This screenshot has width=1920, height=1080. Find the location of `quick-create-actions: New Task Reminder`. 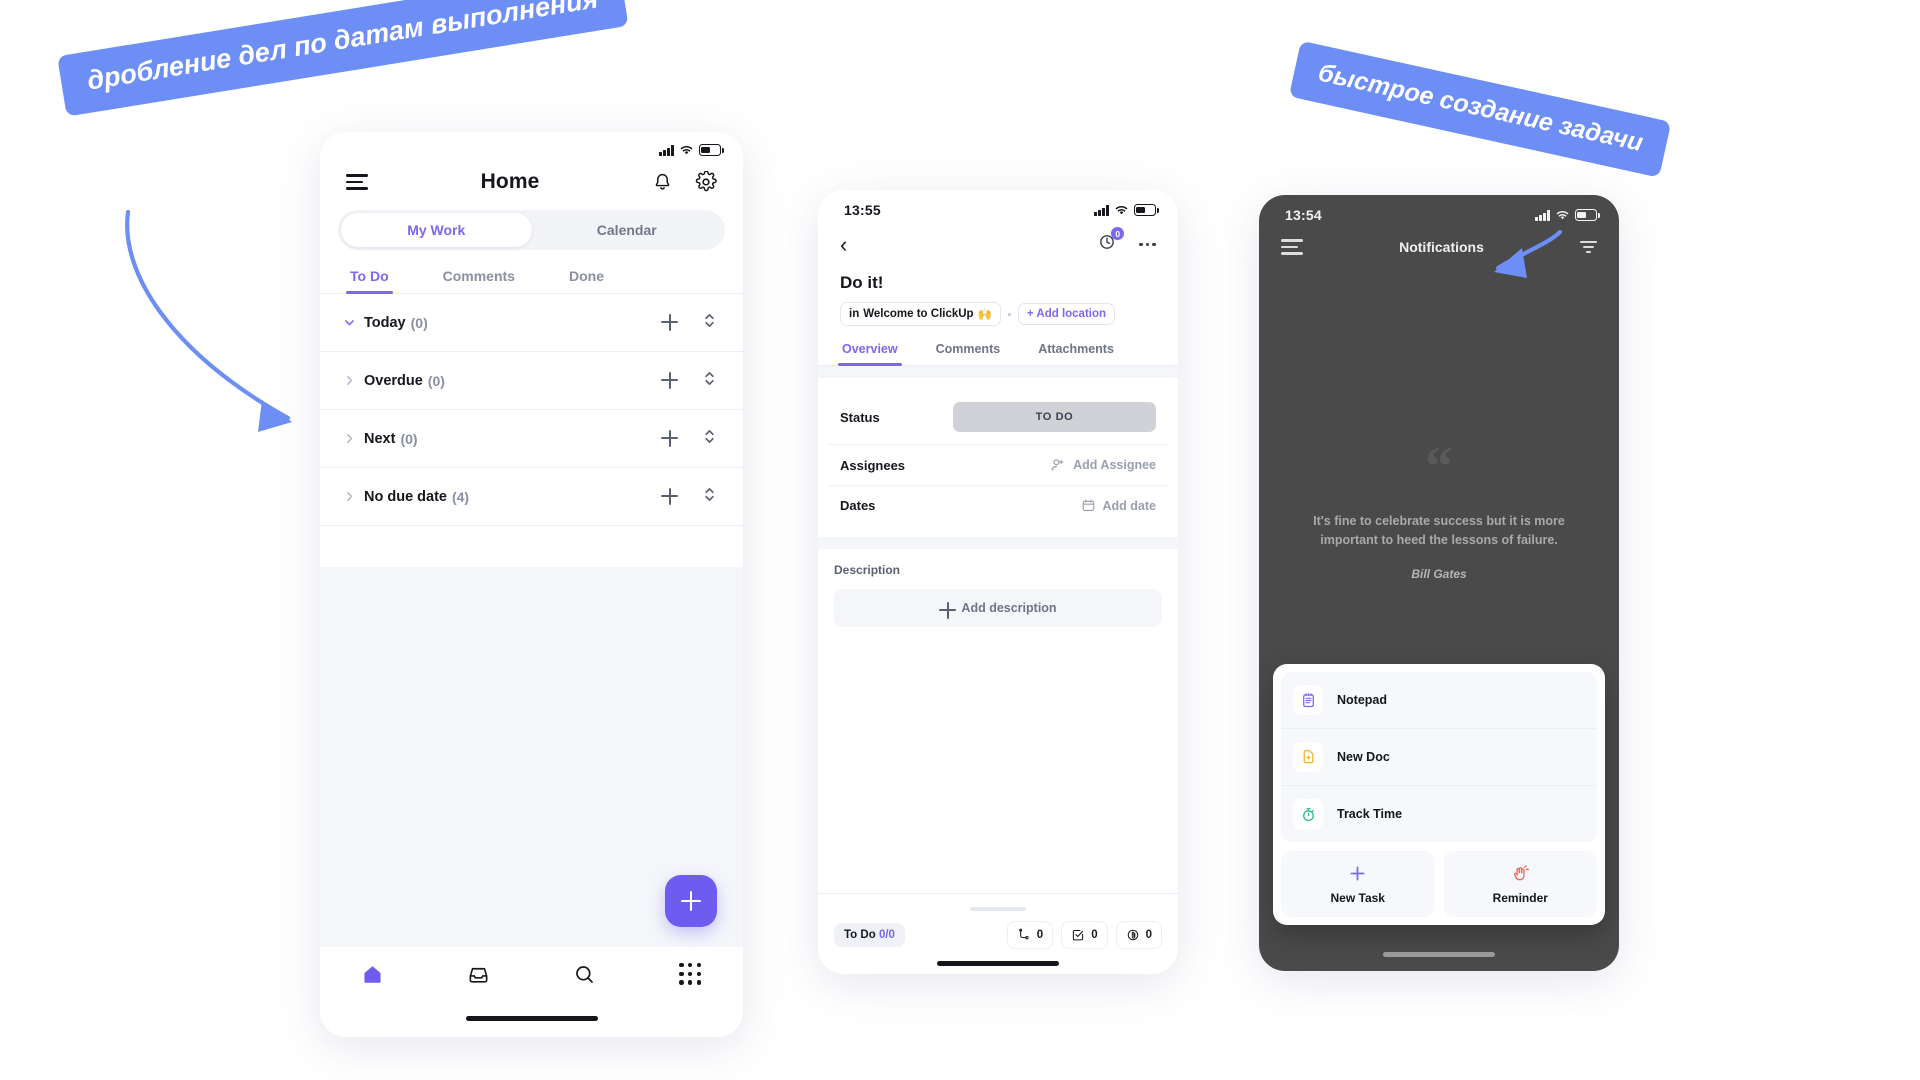

quick-create-actions: New Task Reminder is located at coordinates (1439, 884).